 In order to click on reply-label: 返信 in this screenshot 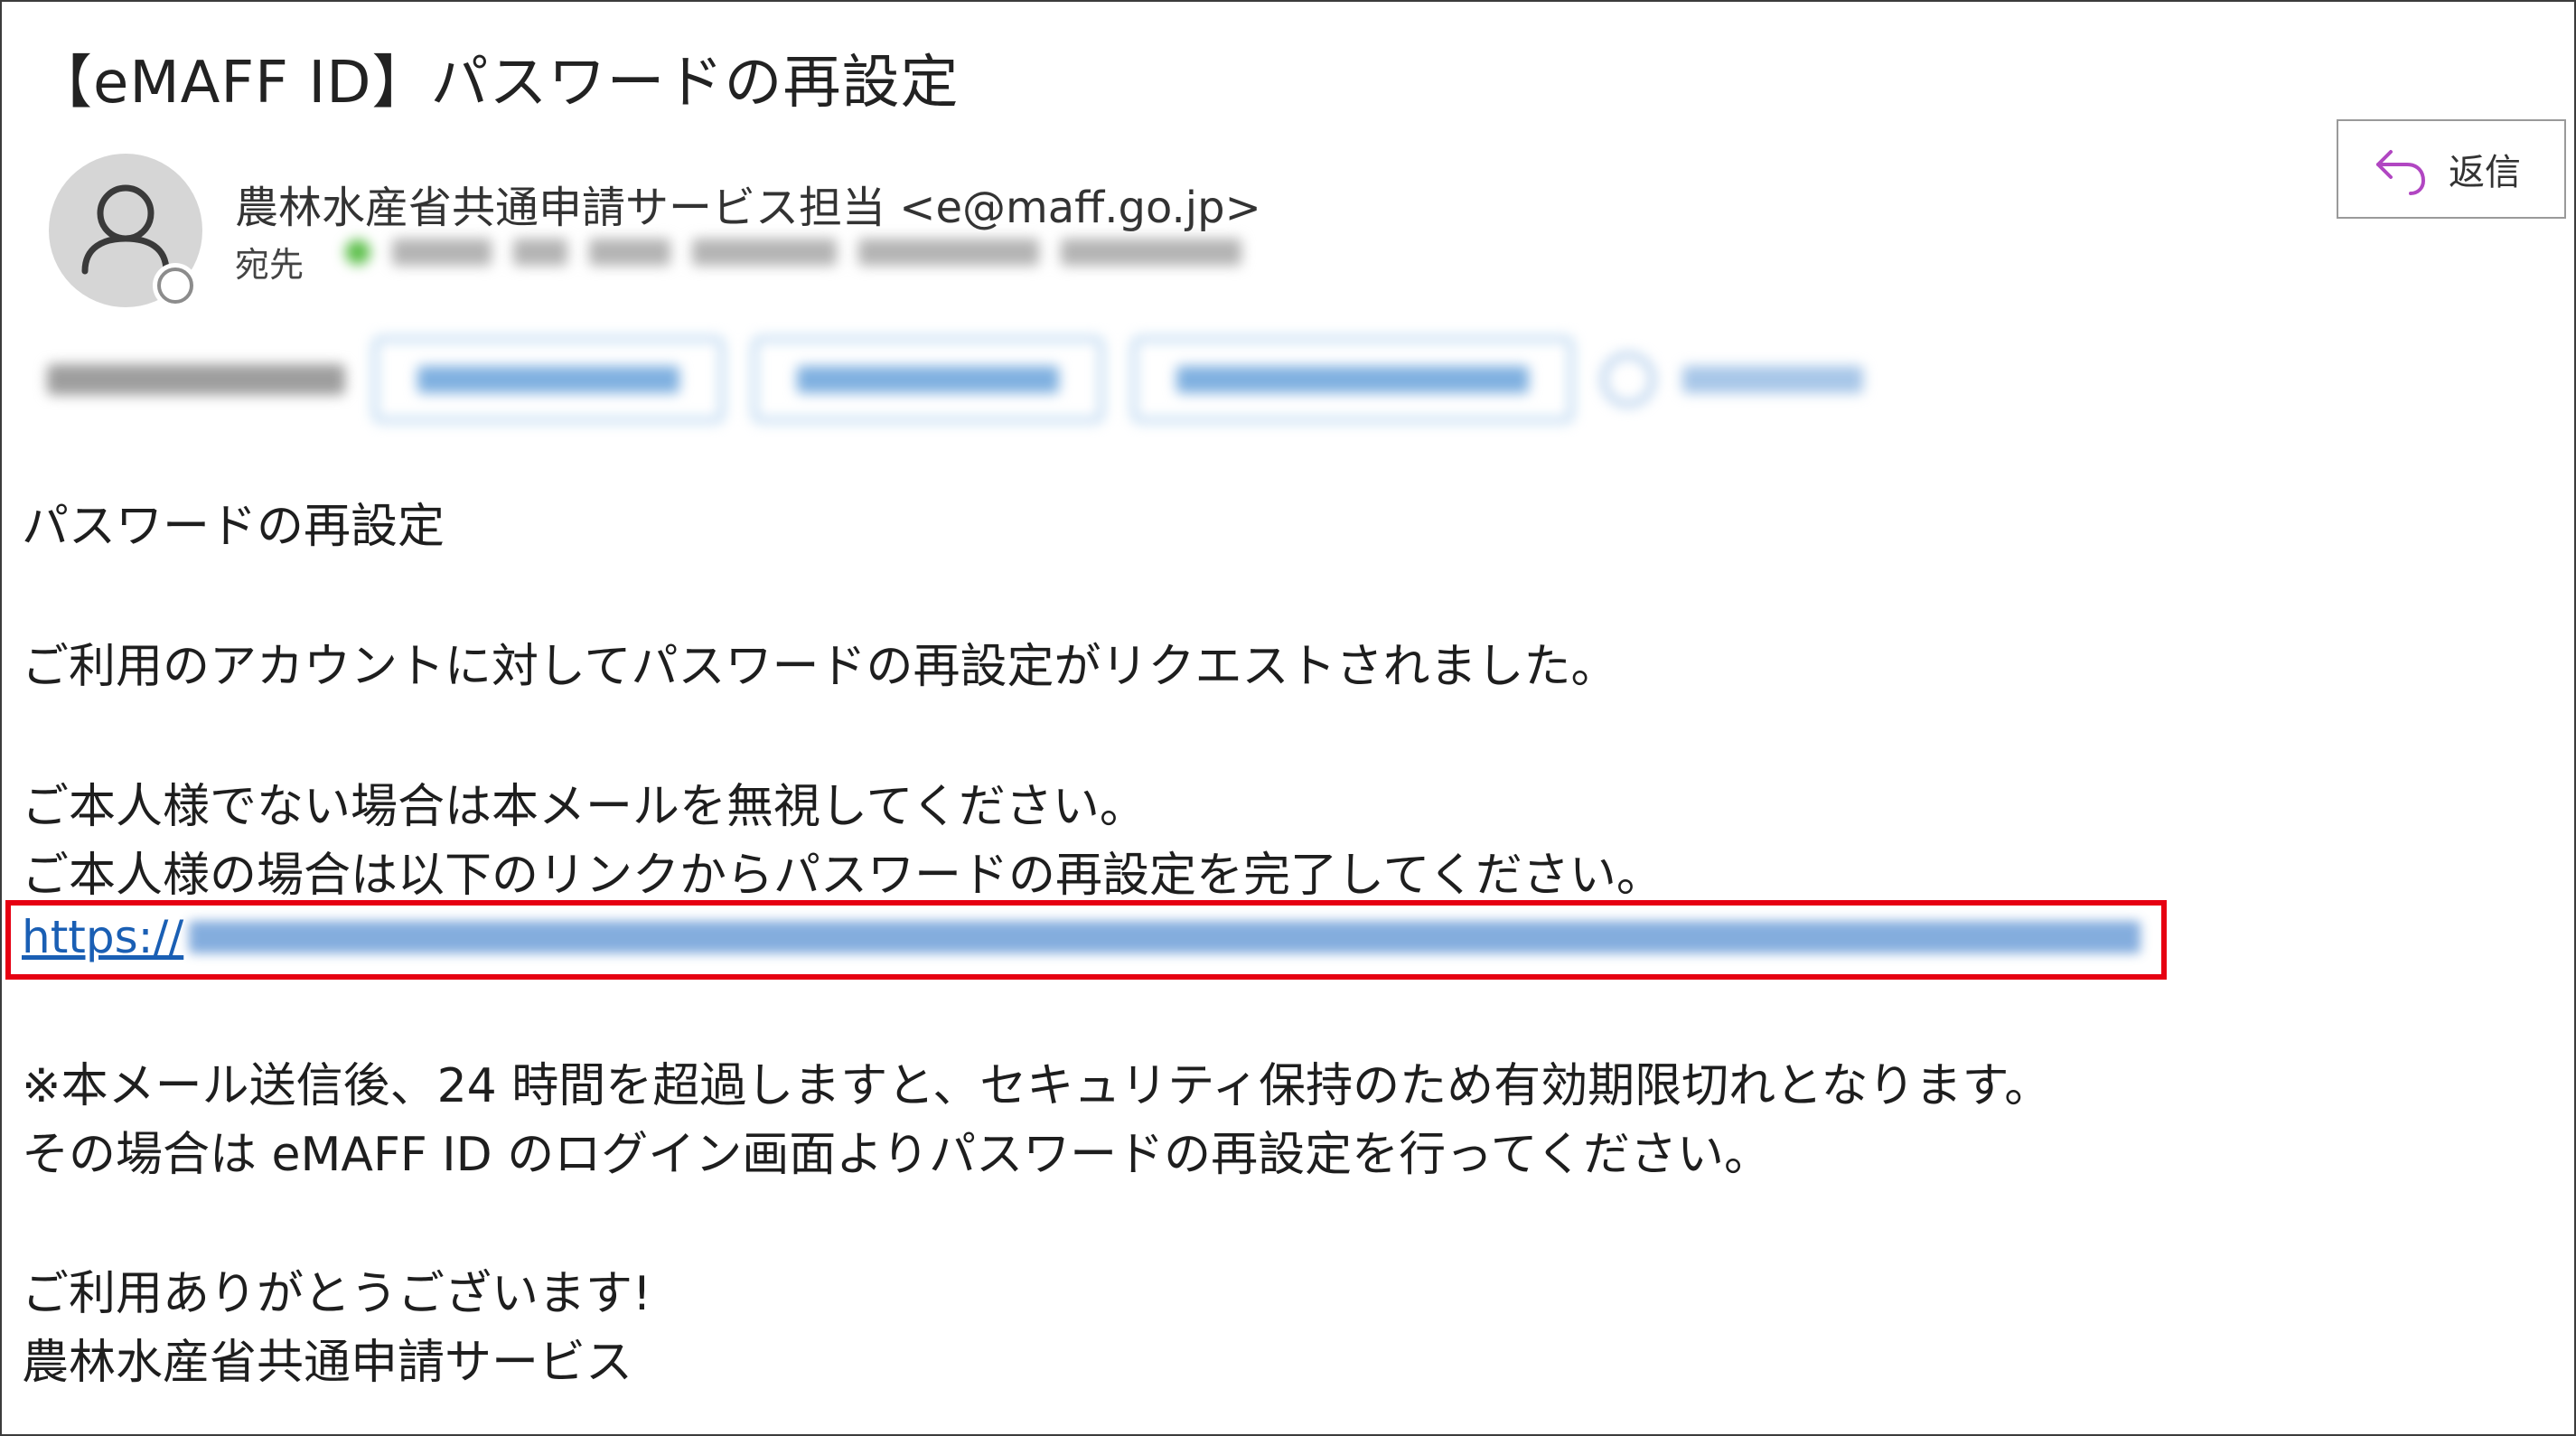, I will do `click(2485, 172)`.